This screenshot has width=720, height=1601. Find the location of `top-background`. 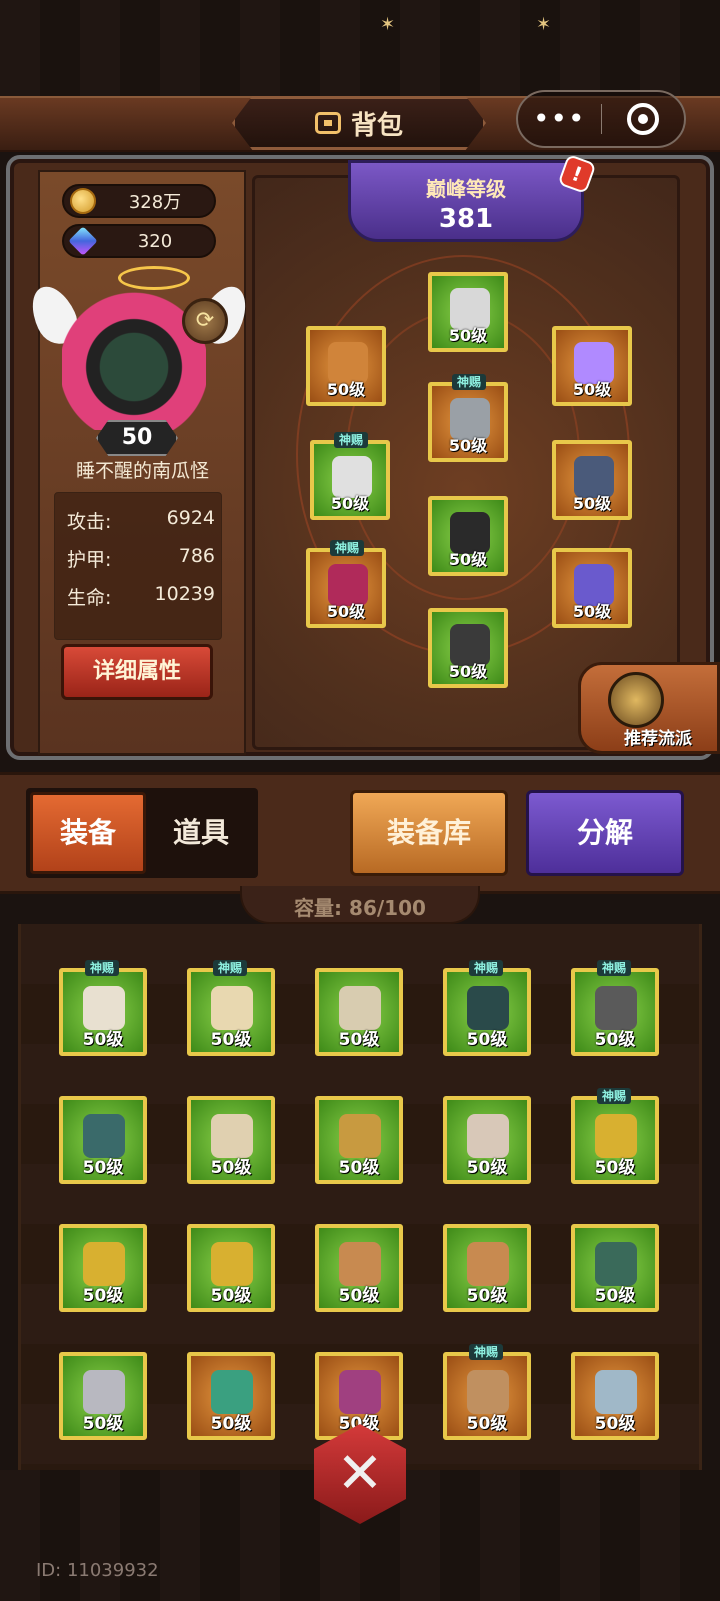

top-background is located at coordinates (360, 50).